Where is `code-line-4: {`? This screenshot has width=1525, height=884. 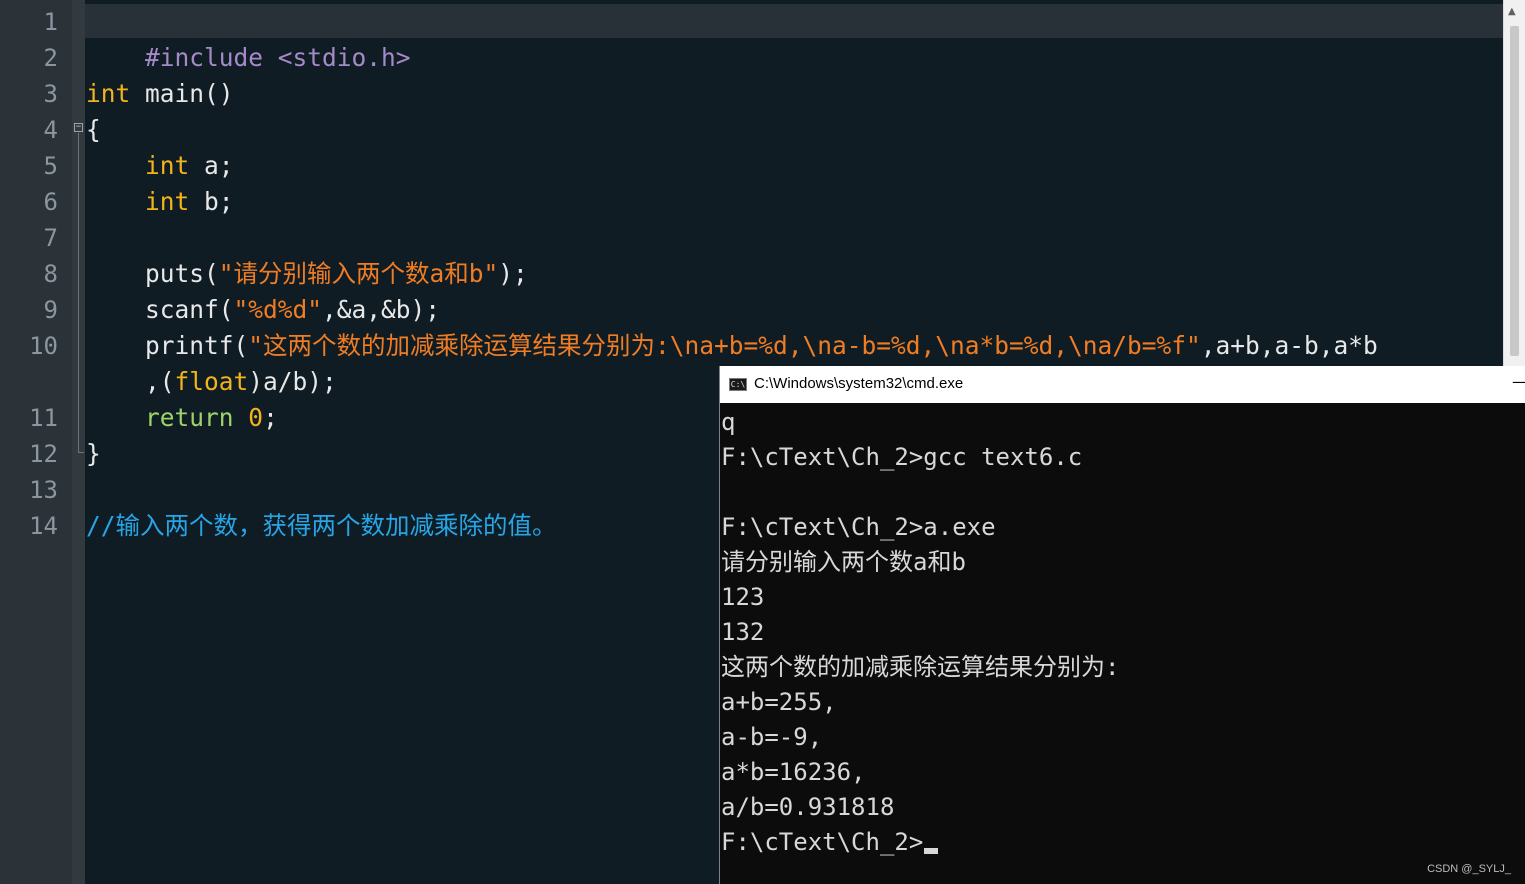
code-line-4: { is located at coordinates (93, 130).